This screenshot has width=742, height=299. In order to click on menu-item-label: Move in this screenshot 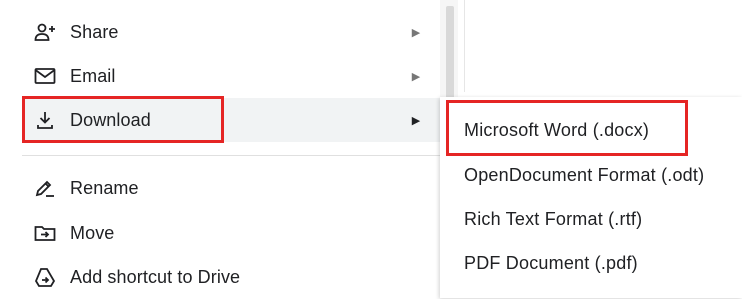, I will do `click(92, 232)`.